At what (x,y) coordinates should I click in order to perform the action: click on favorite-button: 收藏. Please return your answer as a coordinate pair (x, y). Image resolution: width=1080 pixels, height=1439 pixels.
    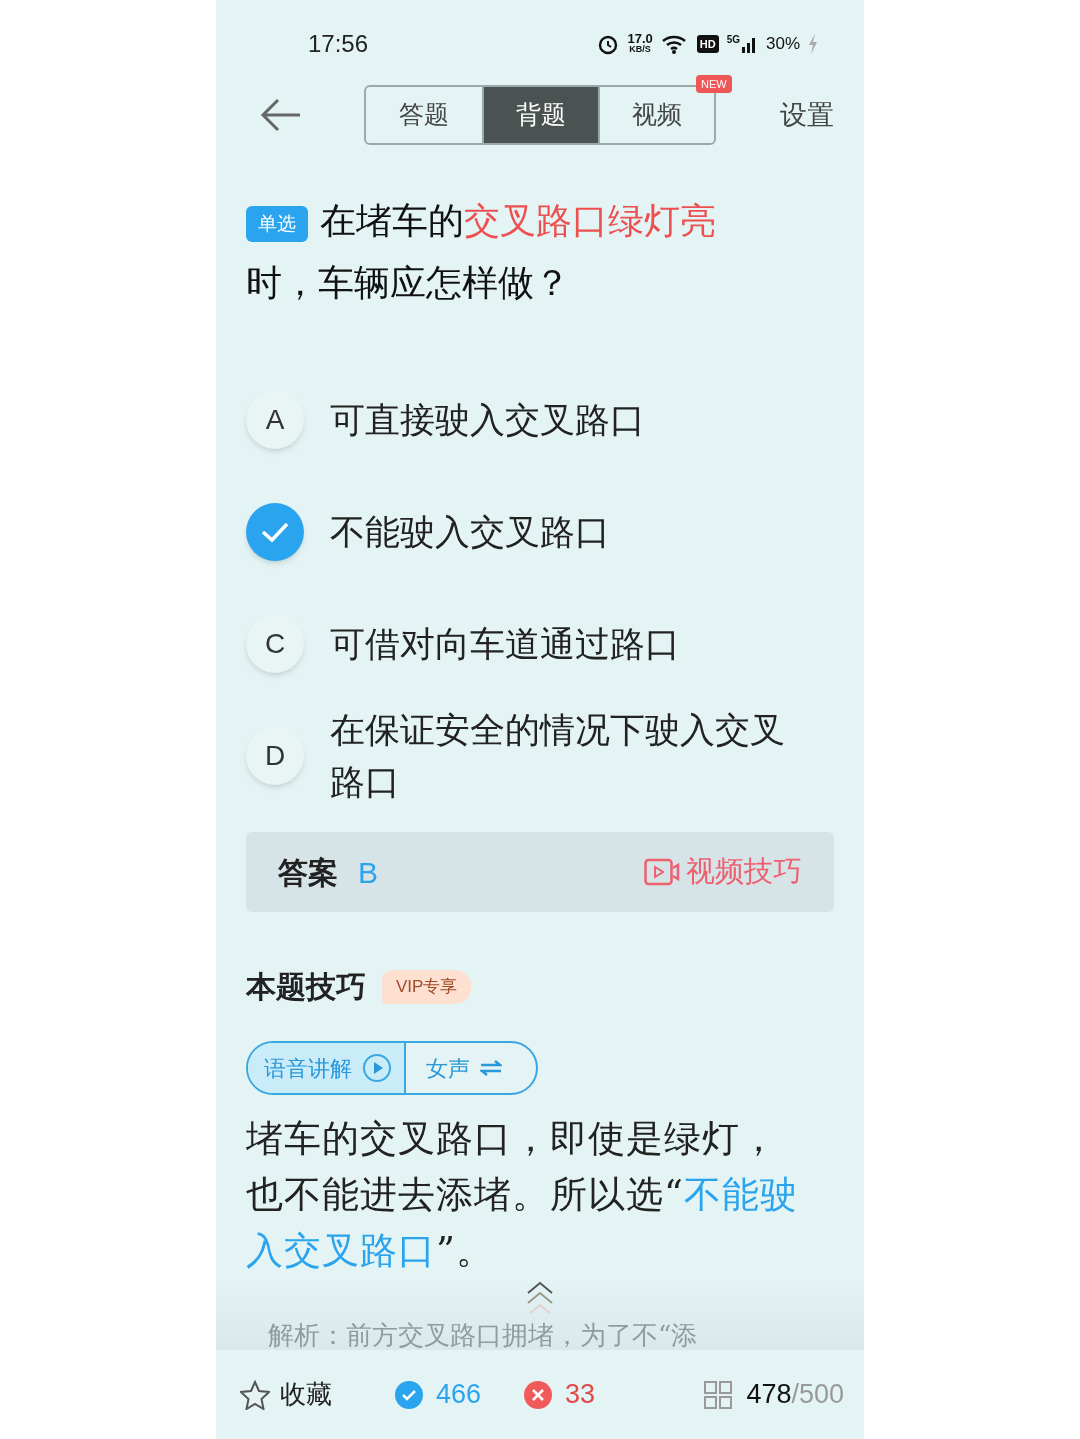
    Looking at the image, I should click on (286, 1394).